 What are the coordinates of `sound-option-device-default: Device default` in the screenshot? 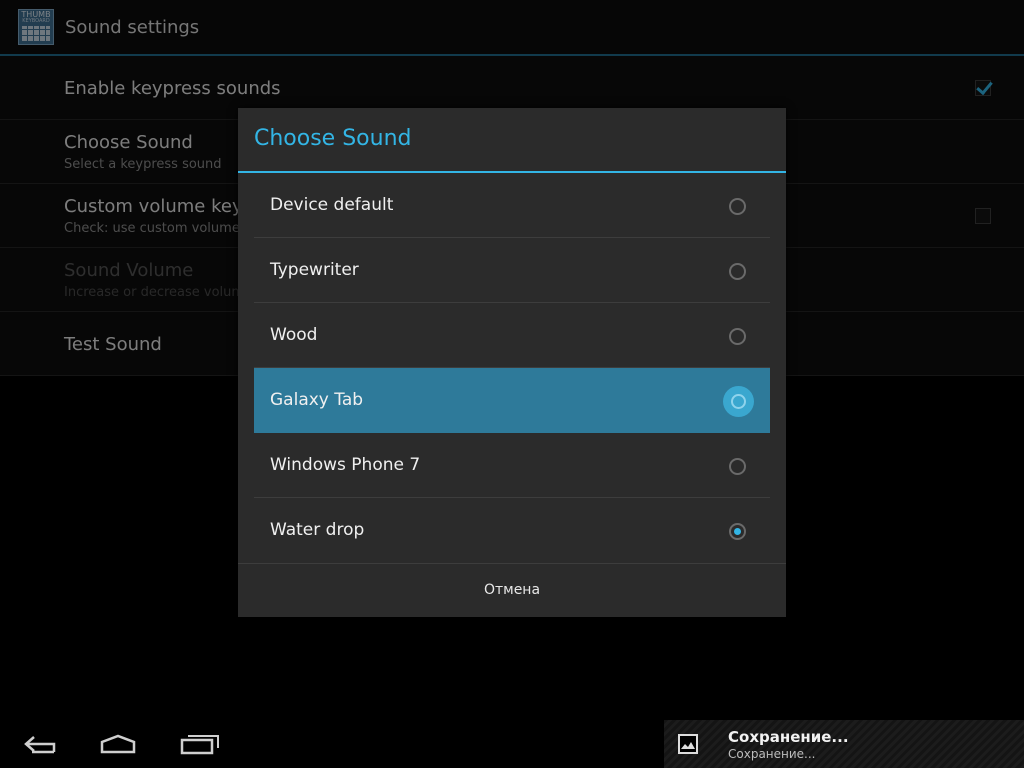 It's located at (512, 205).